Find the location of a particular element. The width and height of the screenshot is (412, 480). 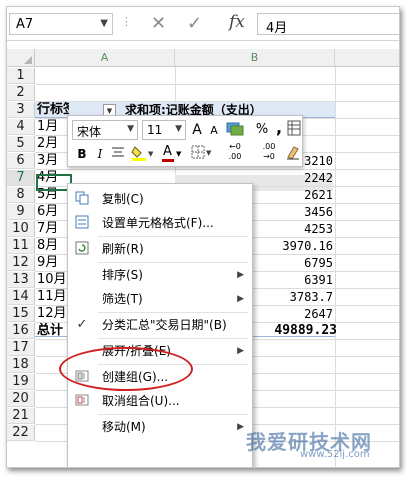

row-header: 12 is located at coordinates (21, 263).